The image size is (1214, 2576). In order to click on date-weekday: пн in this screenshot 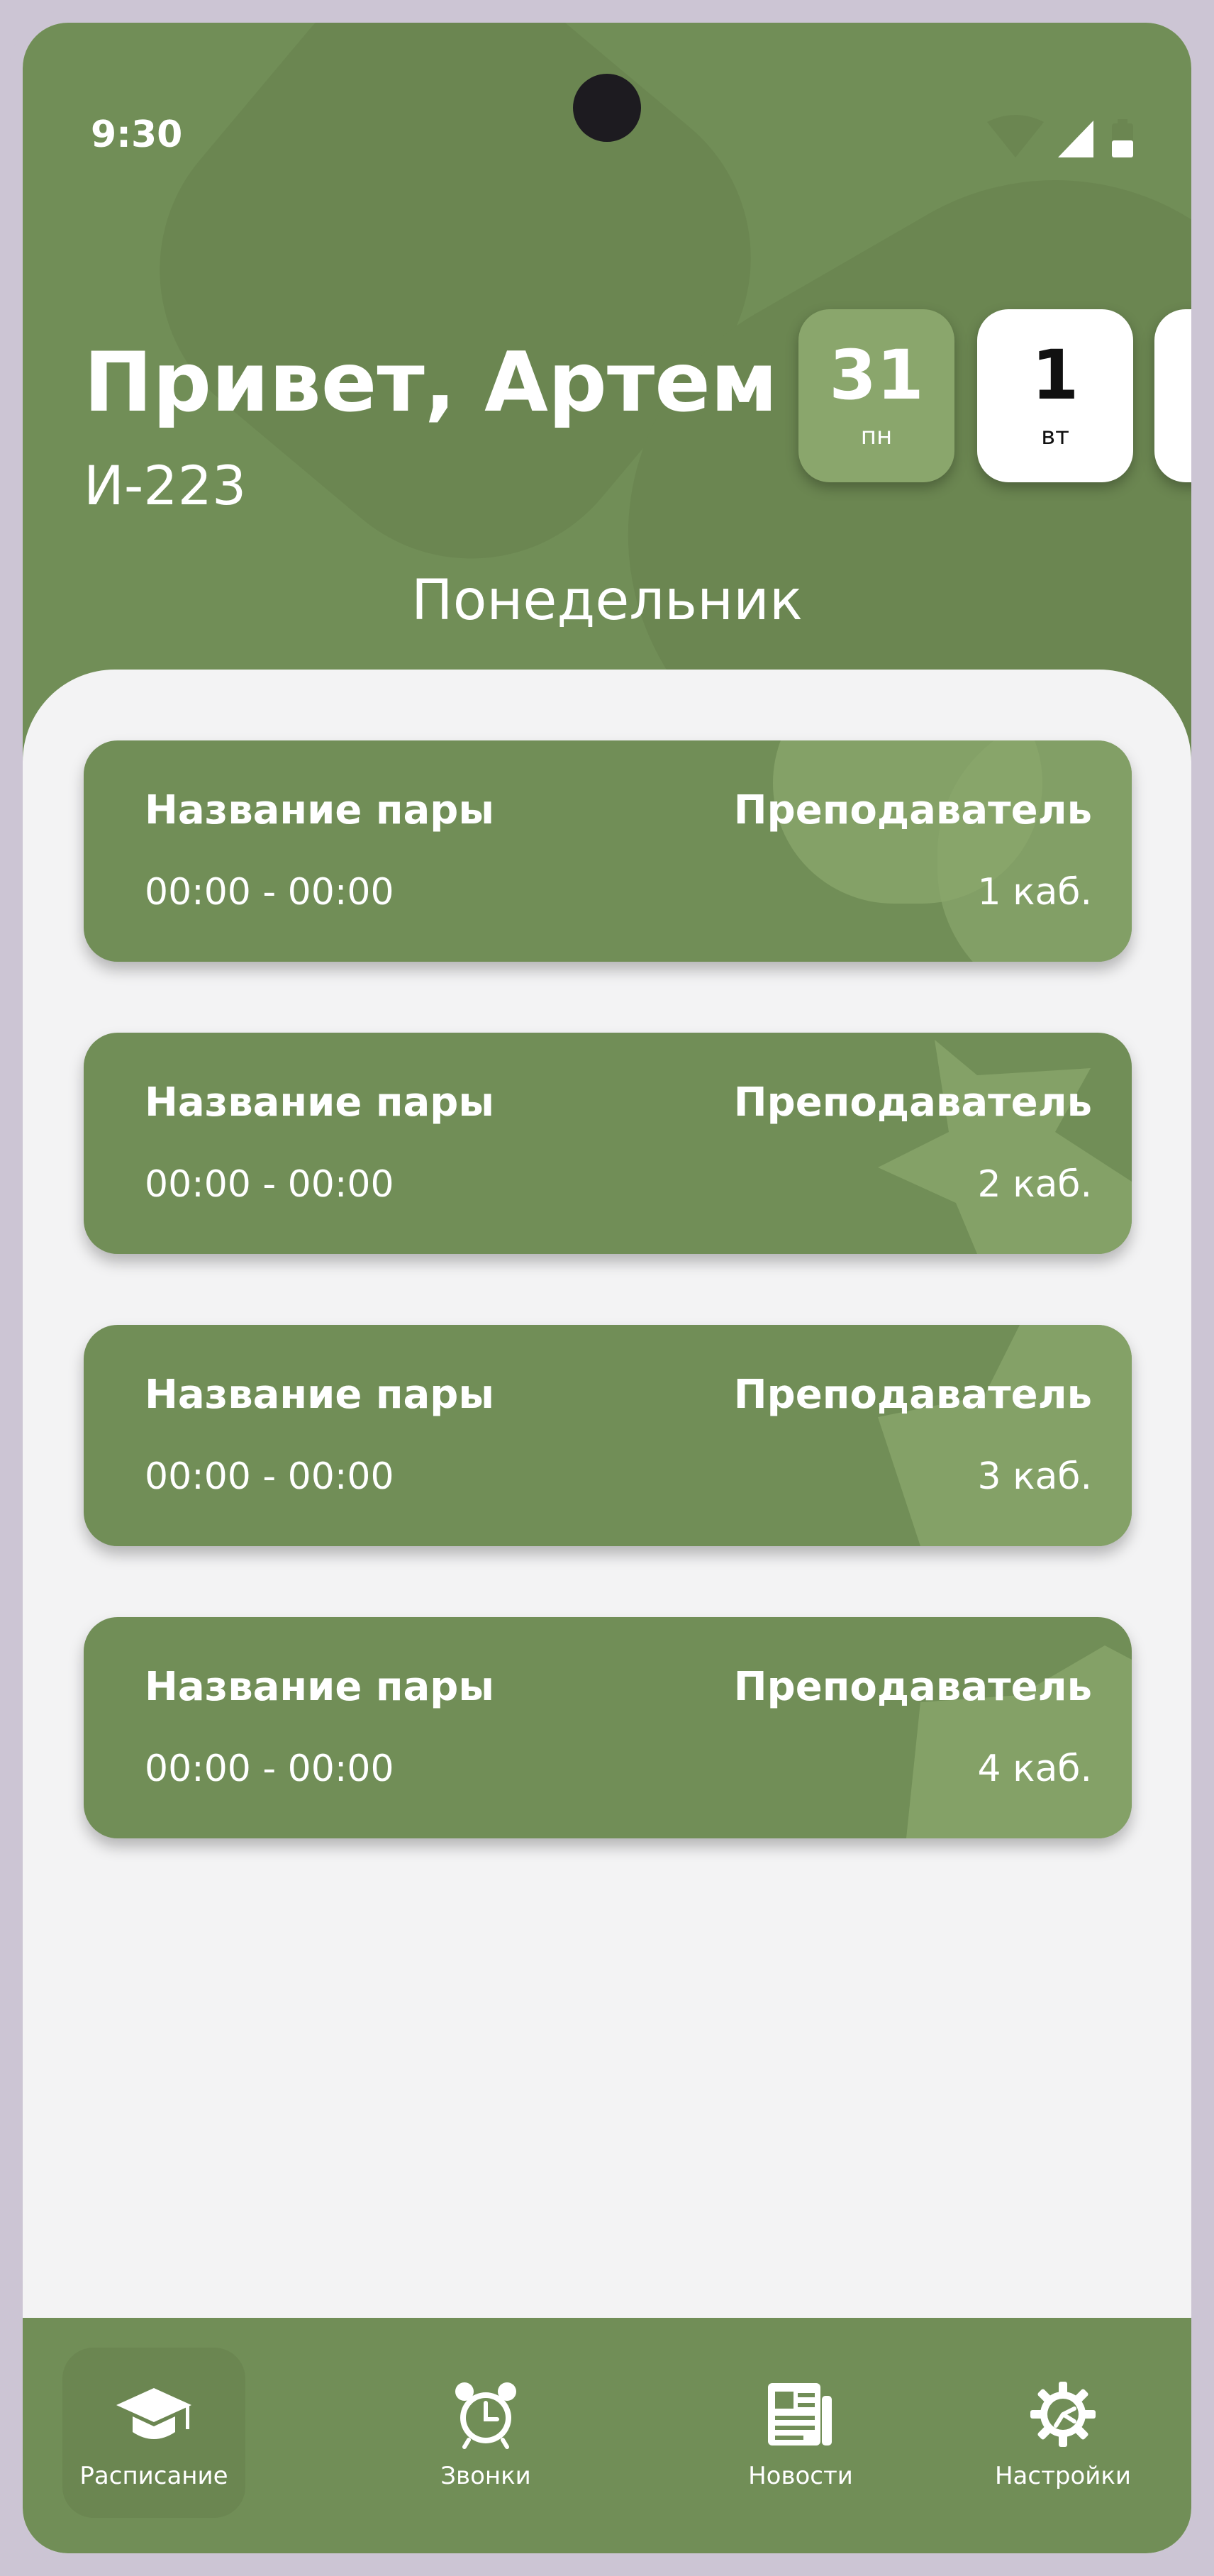, I will do `click(877, 436)`.